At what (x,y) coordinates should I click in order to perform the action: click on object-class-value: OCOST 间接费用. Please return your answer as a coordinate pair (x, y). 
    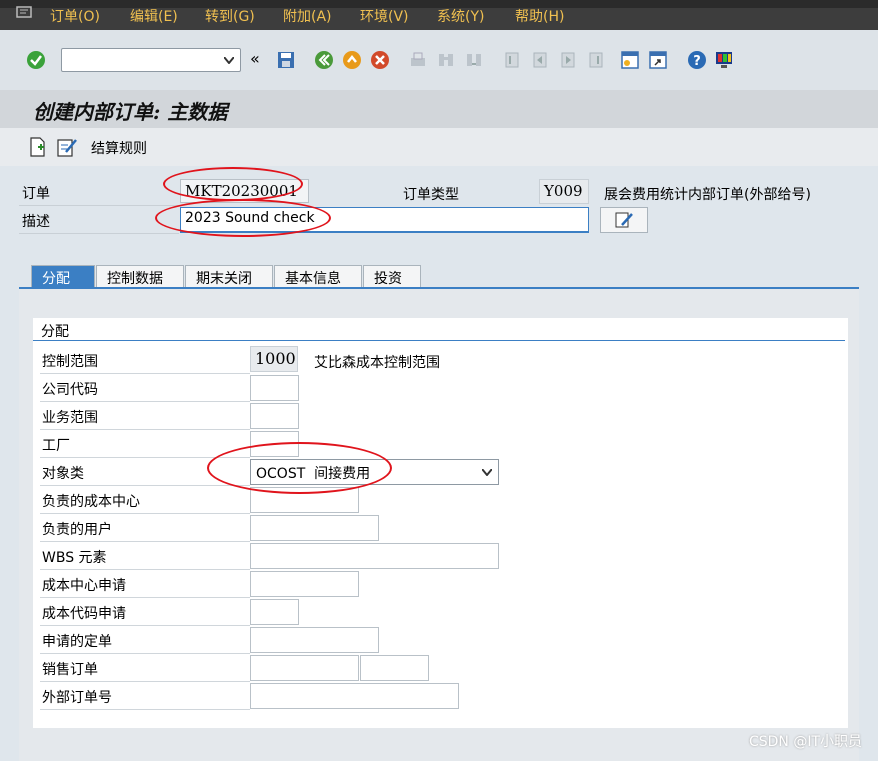
    Looking at the image, I should click on (313, 474).